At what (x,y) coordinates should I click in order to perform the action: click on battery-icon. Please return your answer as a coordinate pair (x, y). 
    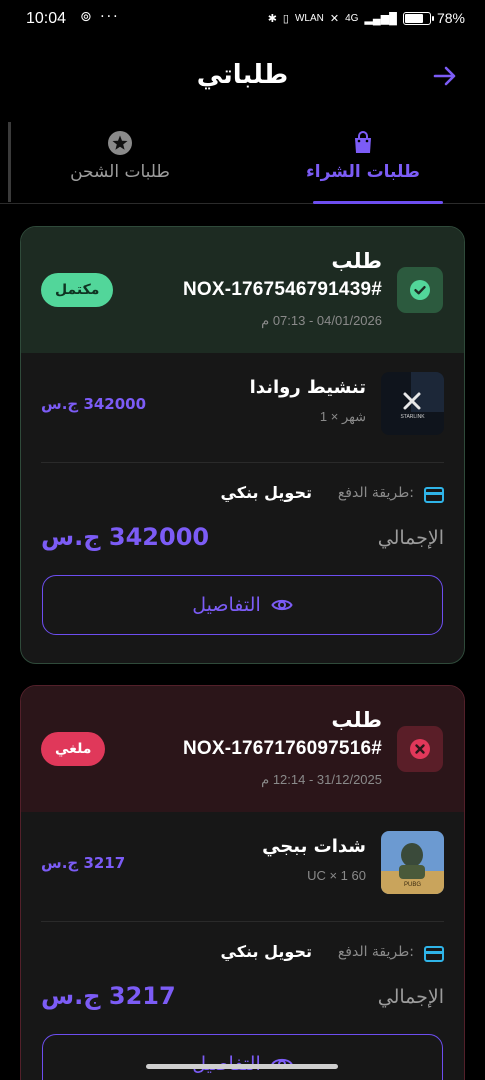
    Looking at the image, I should click on (418, 18).